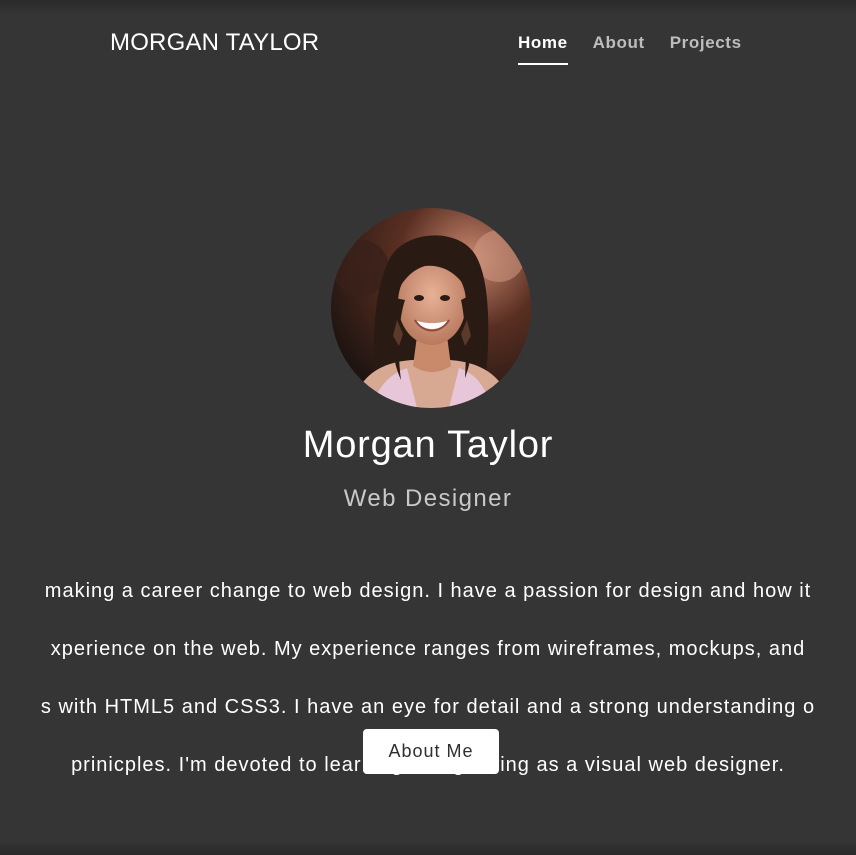  Describe the element at coordinates (543, 49) in the screenshot. I see `nav-home: Home` at that location.